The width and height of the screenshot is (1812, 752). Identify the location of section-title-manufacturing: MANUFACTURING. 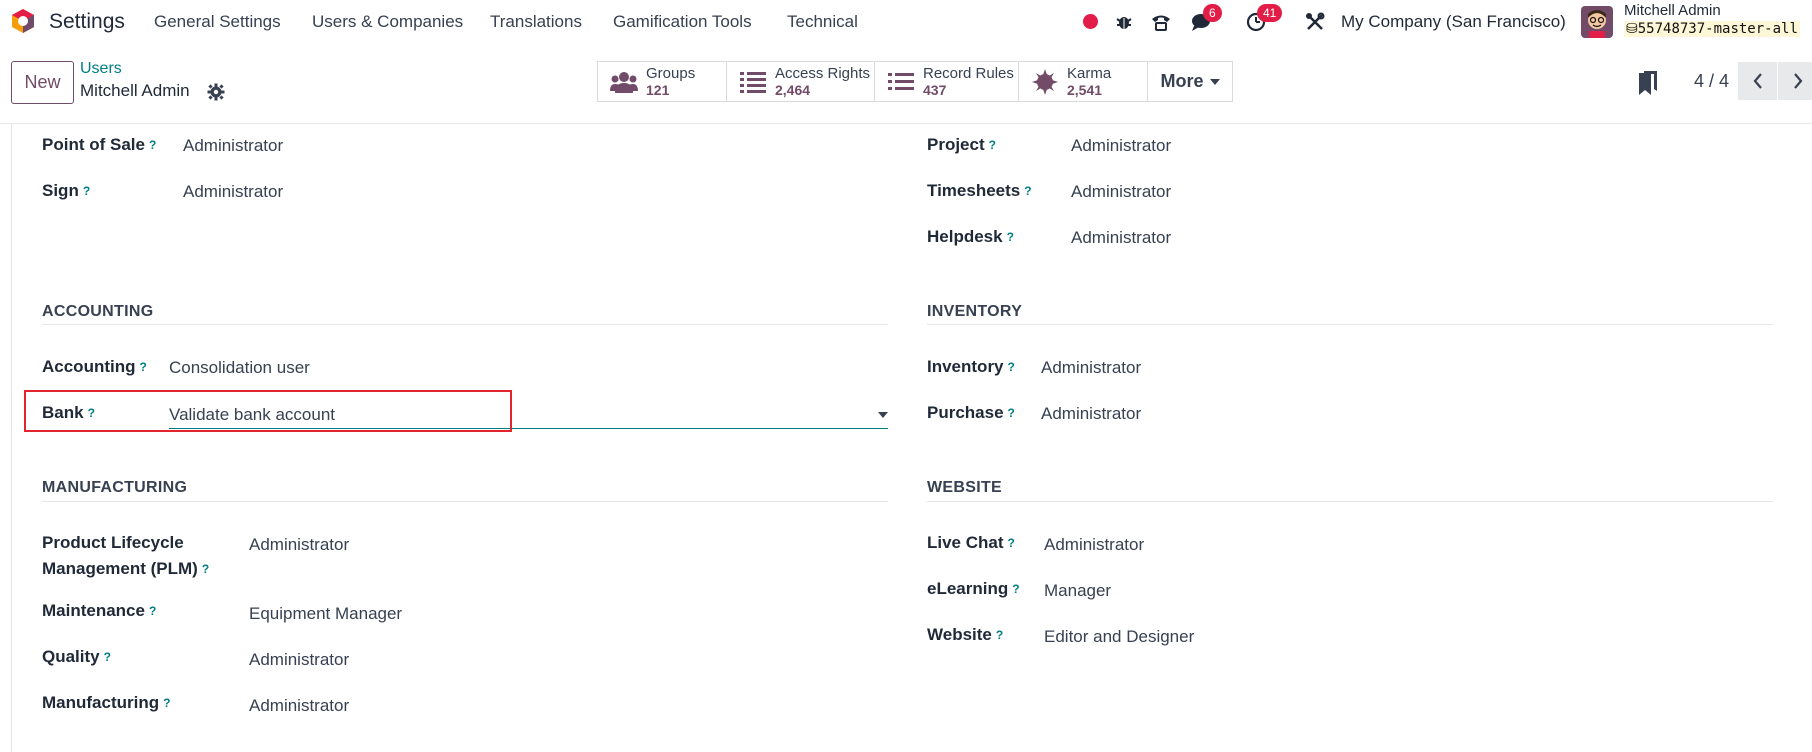
(115, 487).